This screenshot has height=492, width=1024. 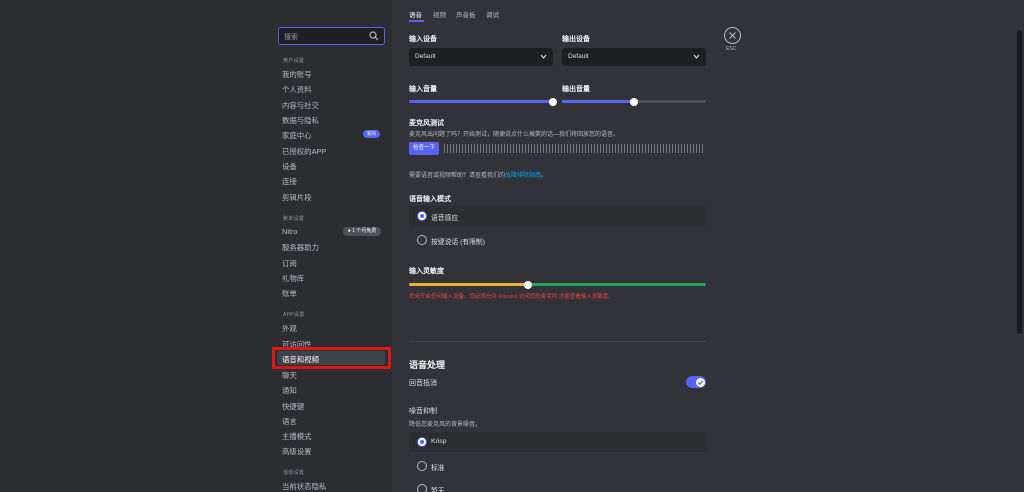 What do you see at coordinates (300, 247) in the screenshot?
I see `sidebar-item-server-boost: 服务器助力` at bounding box center [300, 247].